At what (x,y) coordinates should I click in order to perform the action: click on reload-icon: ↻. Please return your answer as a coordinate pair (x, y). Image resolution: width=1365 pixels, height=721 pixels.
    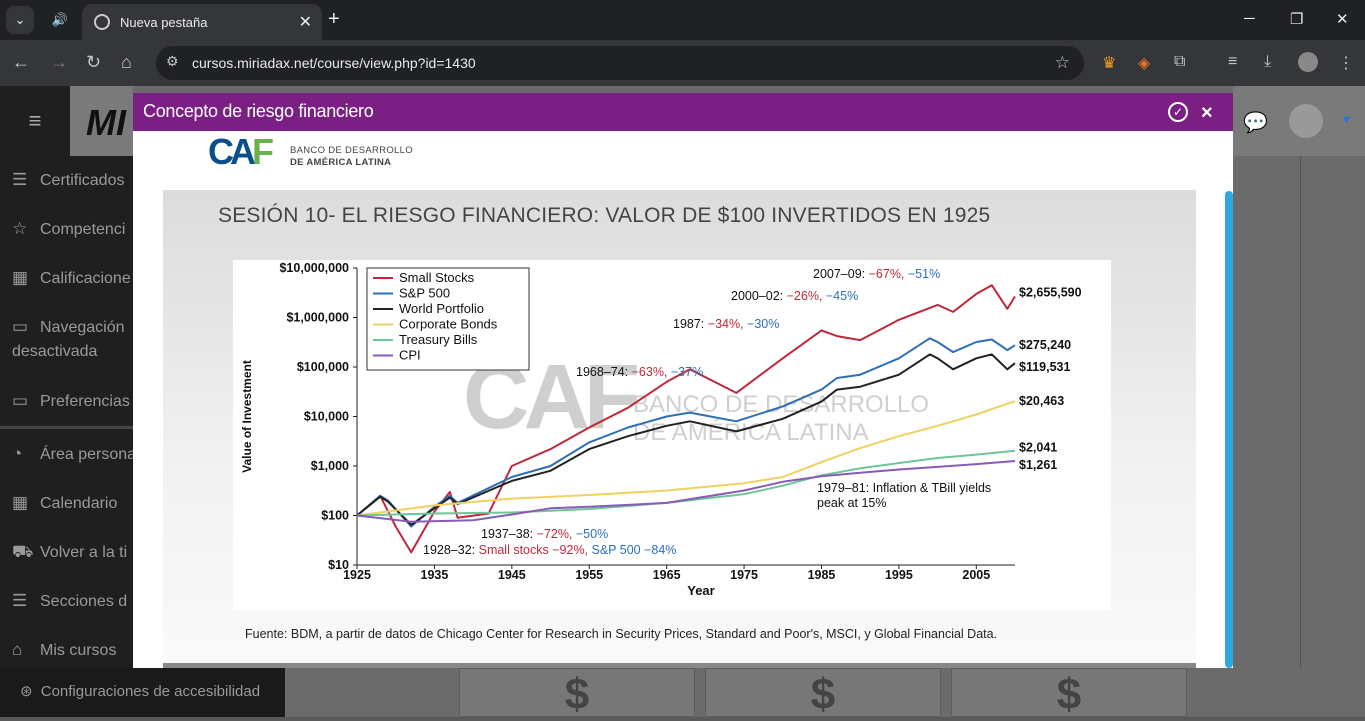
    Looking at the image, I should click on (93, 62).